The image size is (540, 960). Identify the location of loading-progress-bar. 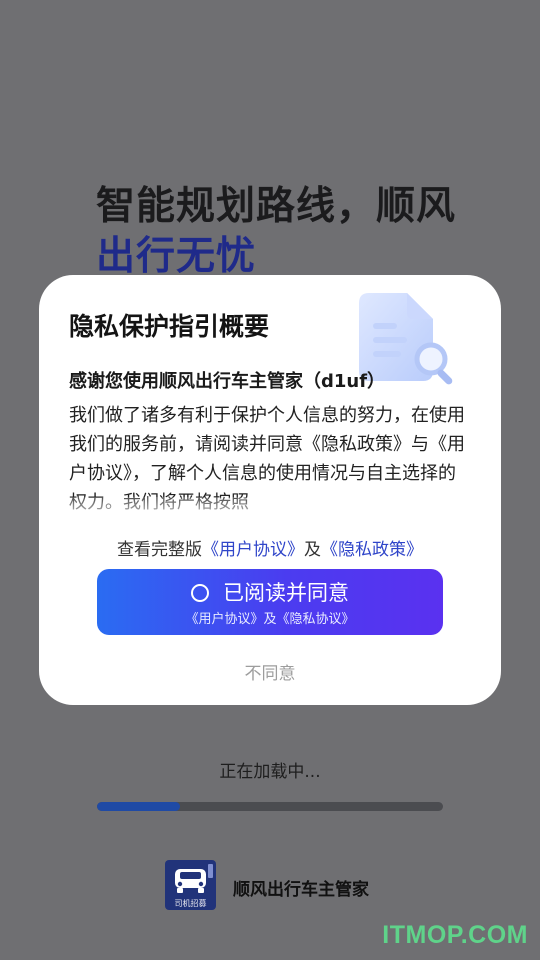
(270, 806).